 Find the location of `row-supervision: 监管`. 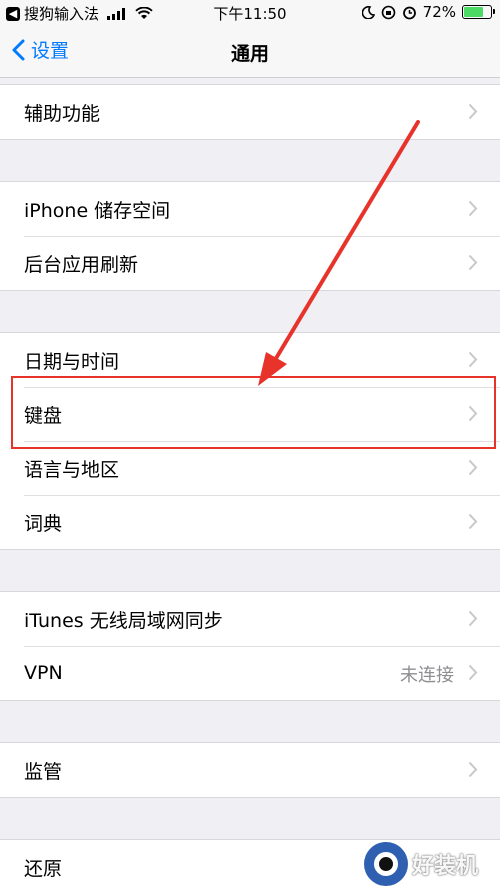

row-supervision: 监管 is located at coordinates (250, 770).